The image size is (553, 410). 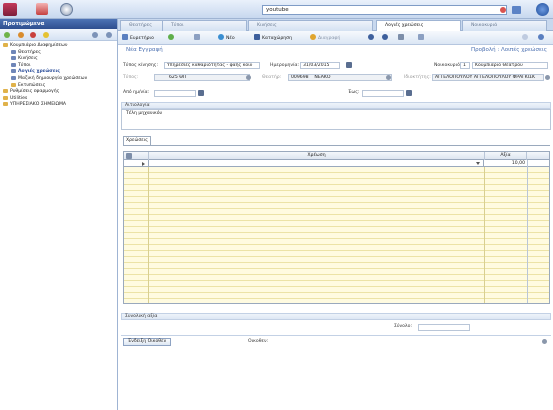 I want to click on export-button, so click(x=422, y=38).